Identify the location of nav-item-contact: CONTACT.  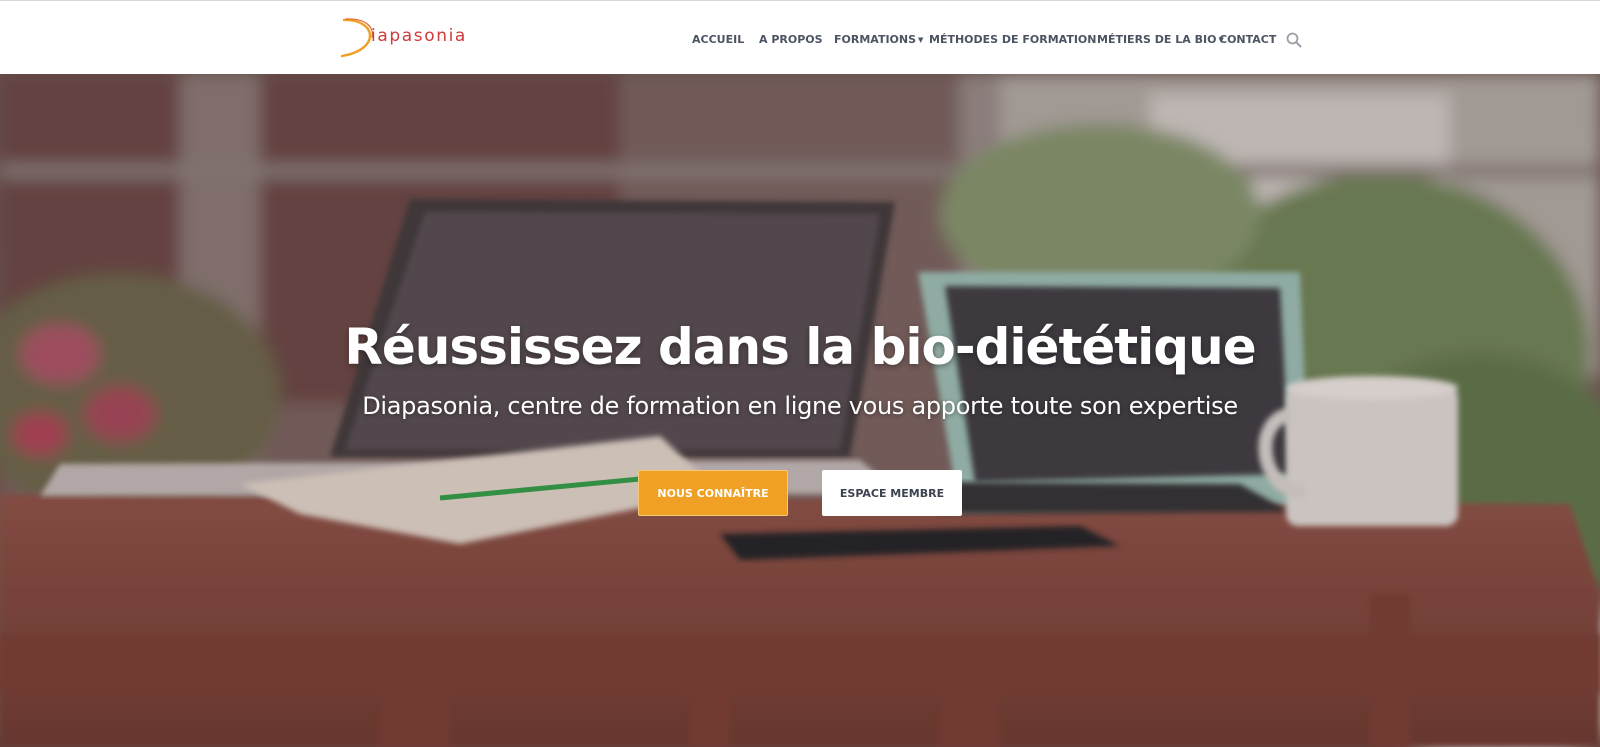
(1247, 39).